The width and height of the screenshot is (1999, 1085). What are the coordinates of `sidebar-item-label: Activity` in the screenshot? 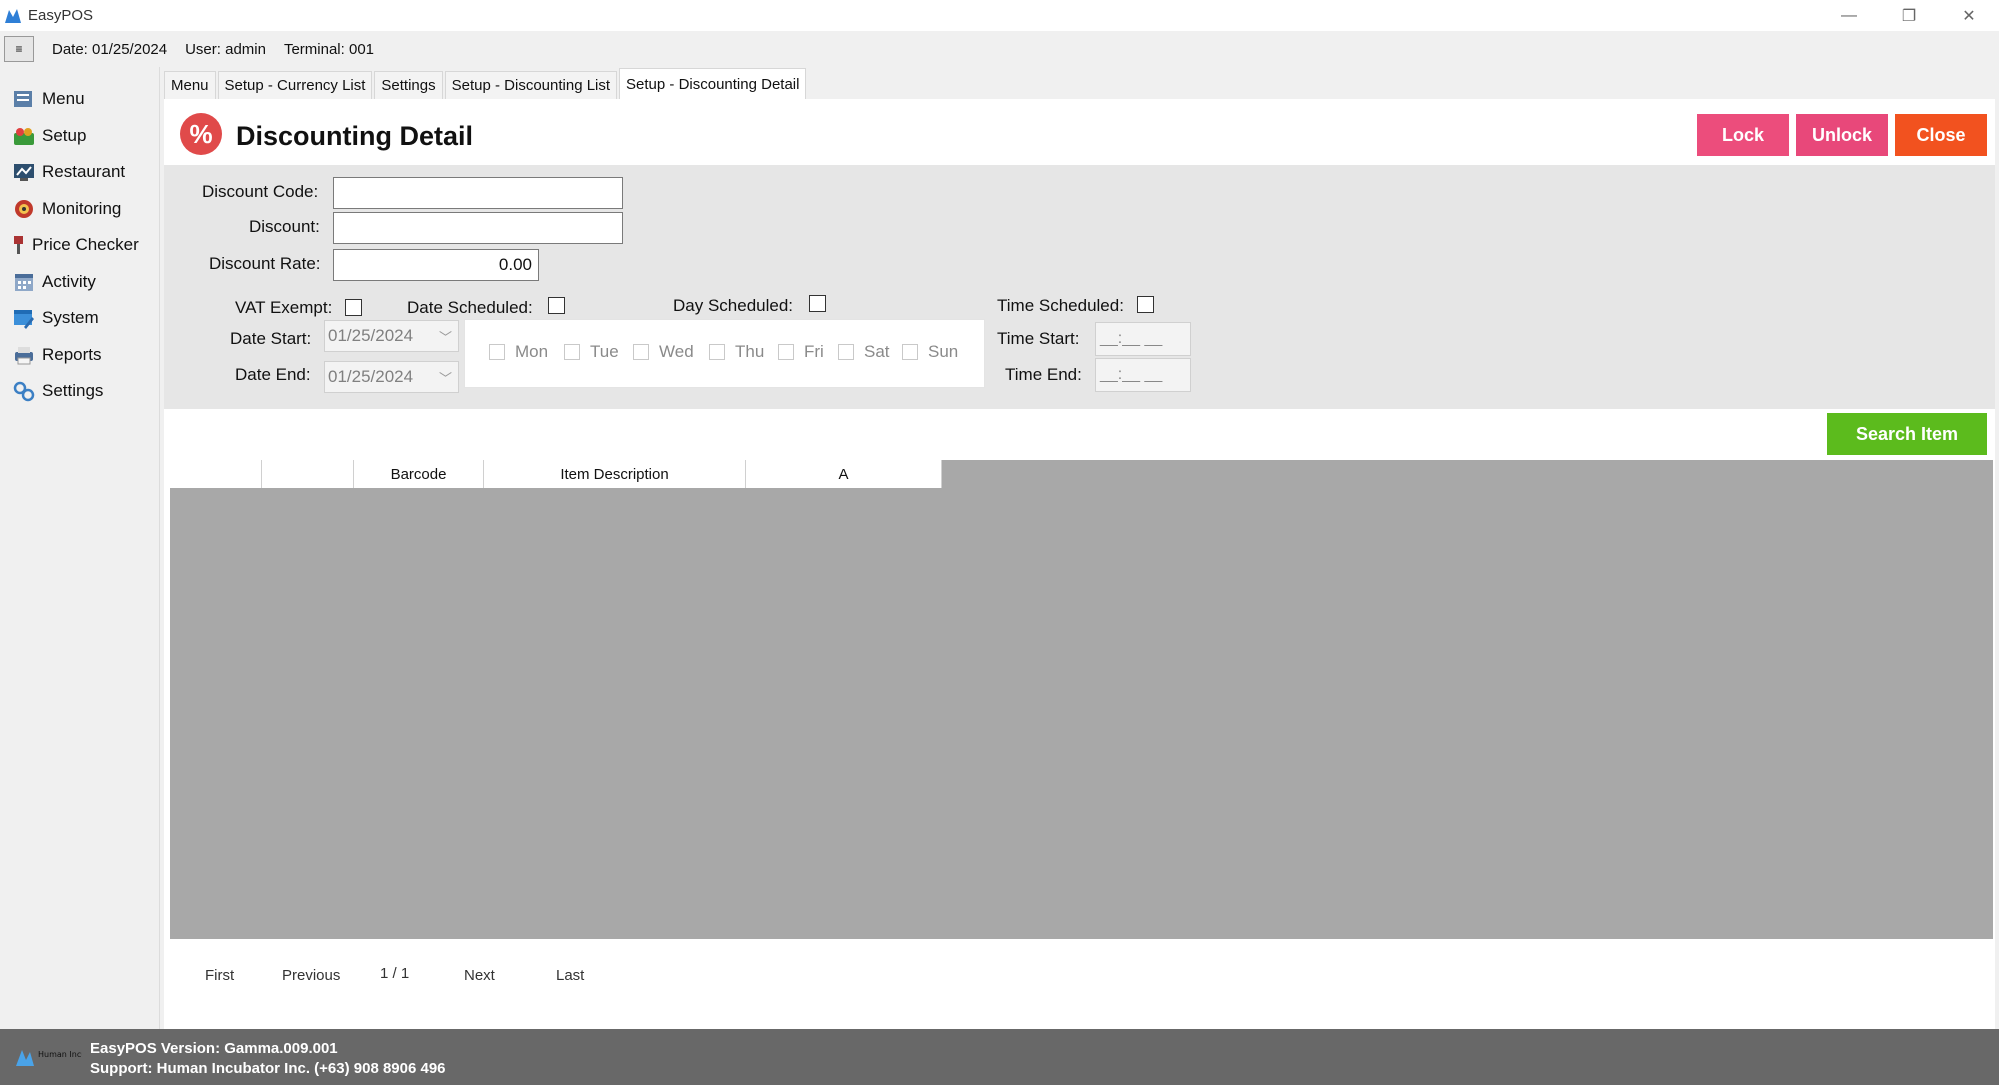 It's located at (69, 281).